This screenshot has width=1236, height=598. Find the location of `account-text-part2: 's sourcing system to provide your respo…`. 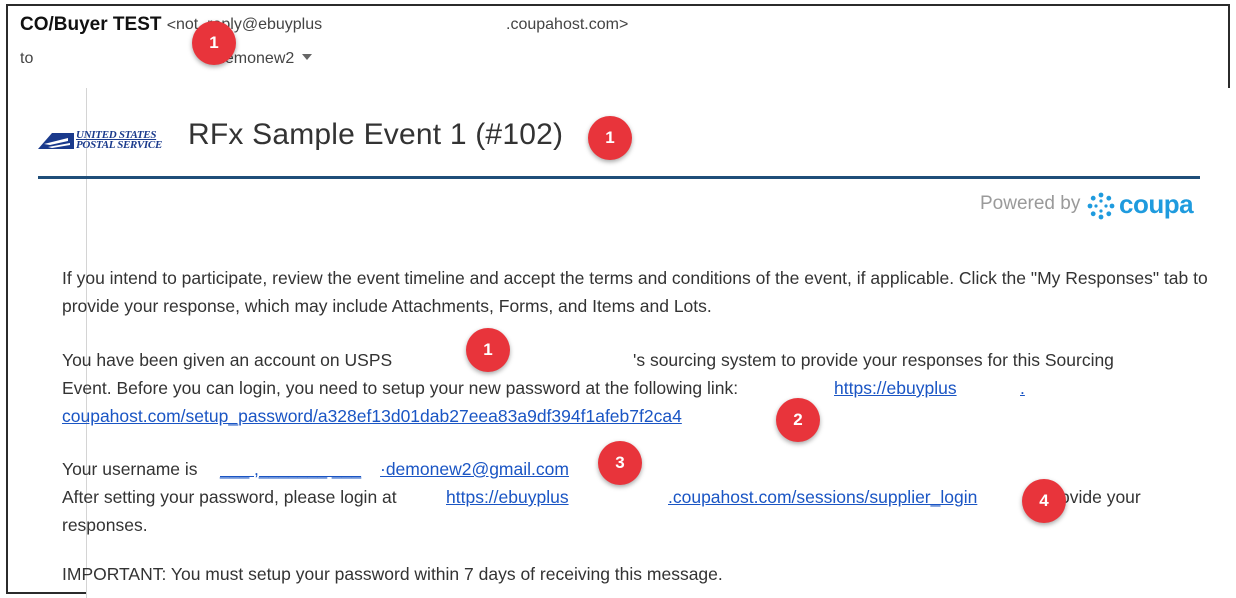

account-text-part2: 's sourcing system to provide your respo… is located at coordinates (873, 360).